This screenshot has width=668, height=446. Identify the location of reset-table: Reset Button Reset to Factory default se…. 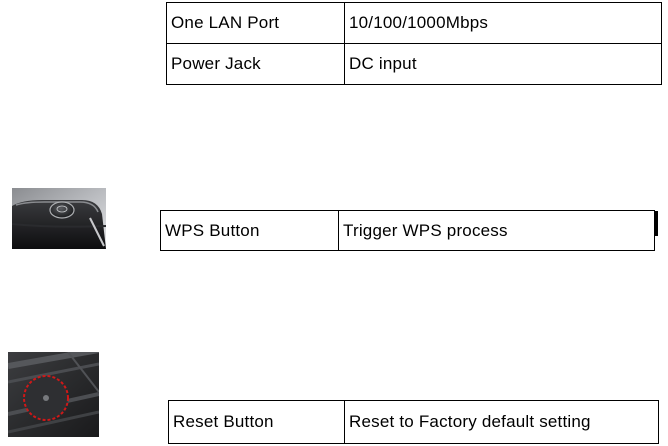
(413, 422).